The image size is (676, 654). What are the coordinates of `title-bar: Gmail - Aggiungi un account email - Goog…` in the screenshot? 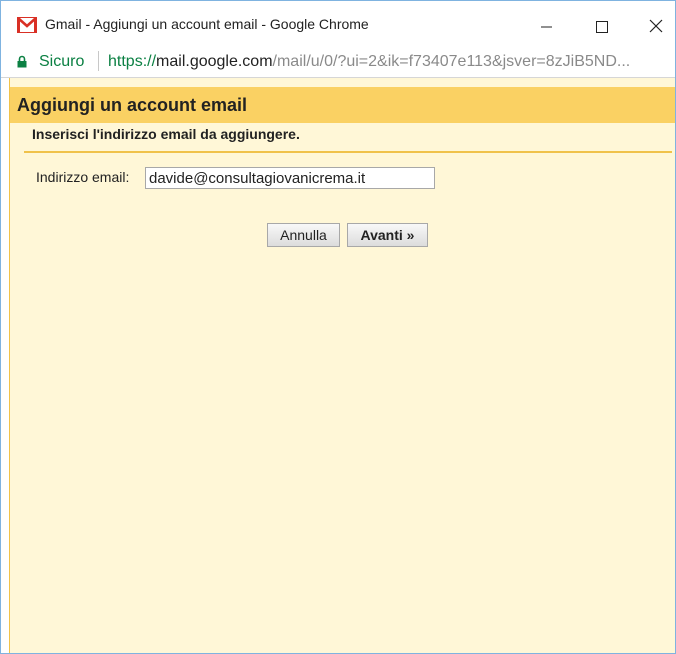 It's located at (338, 24).